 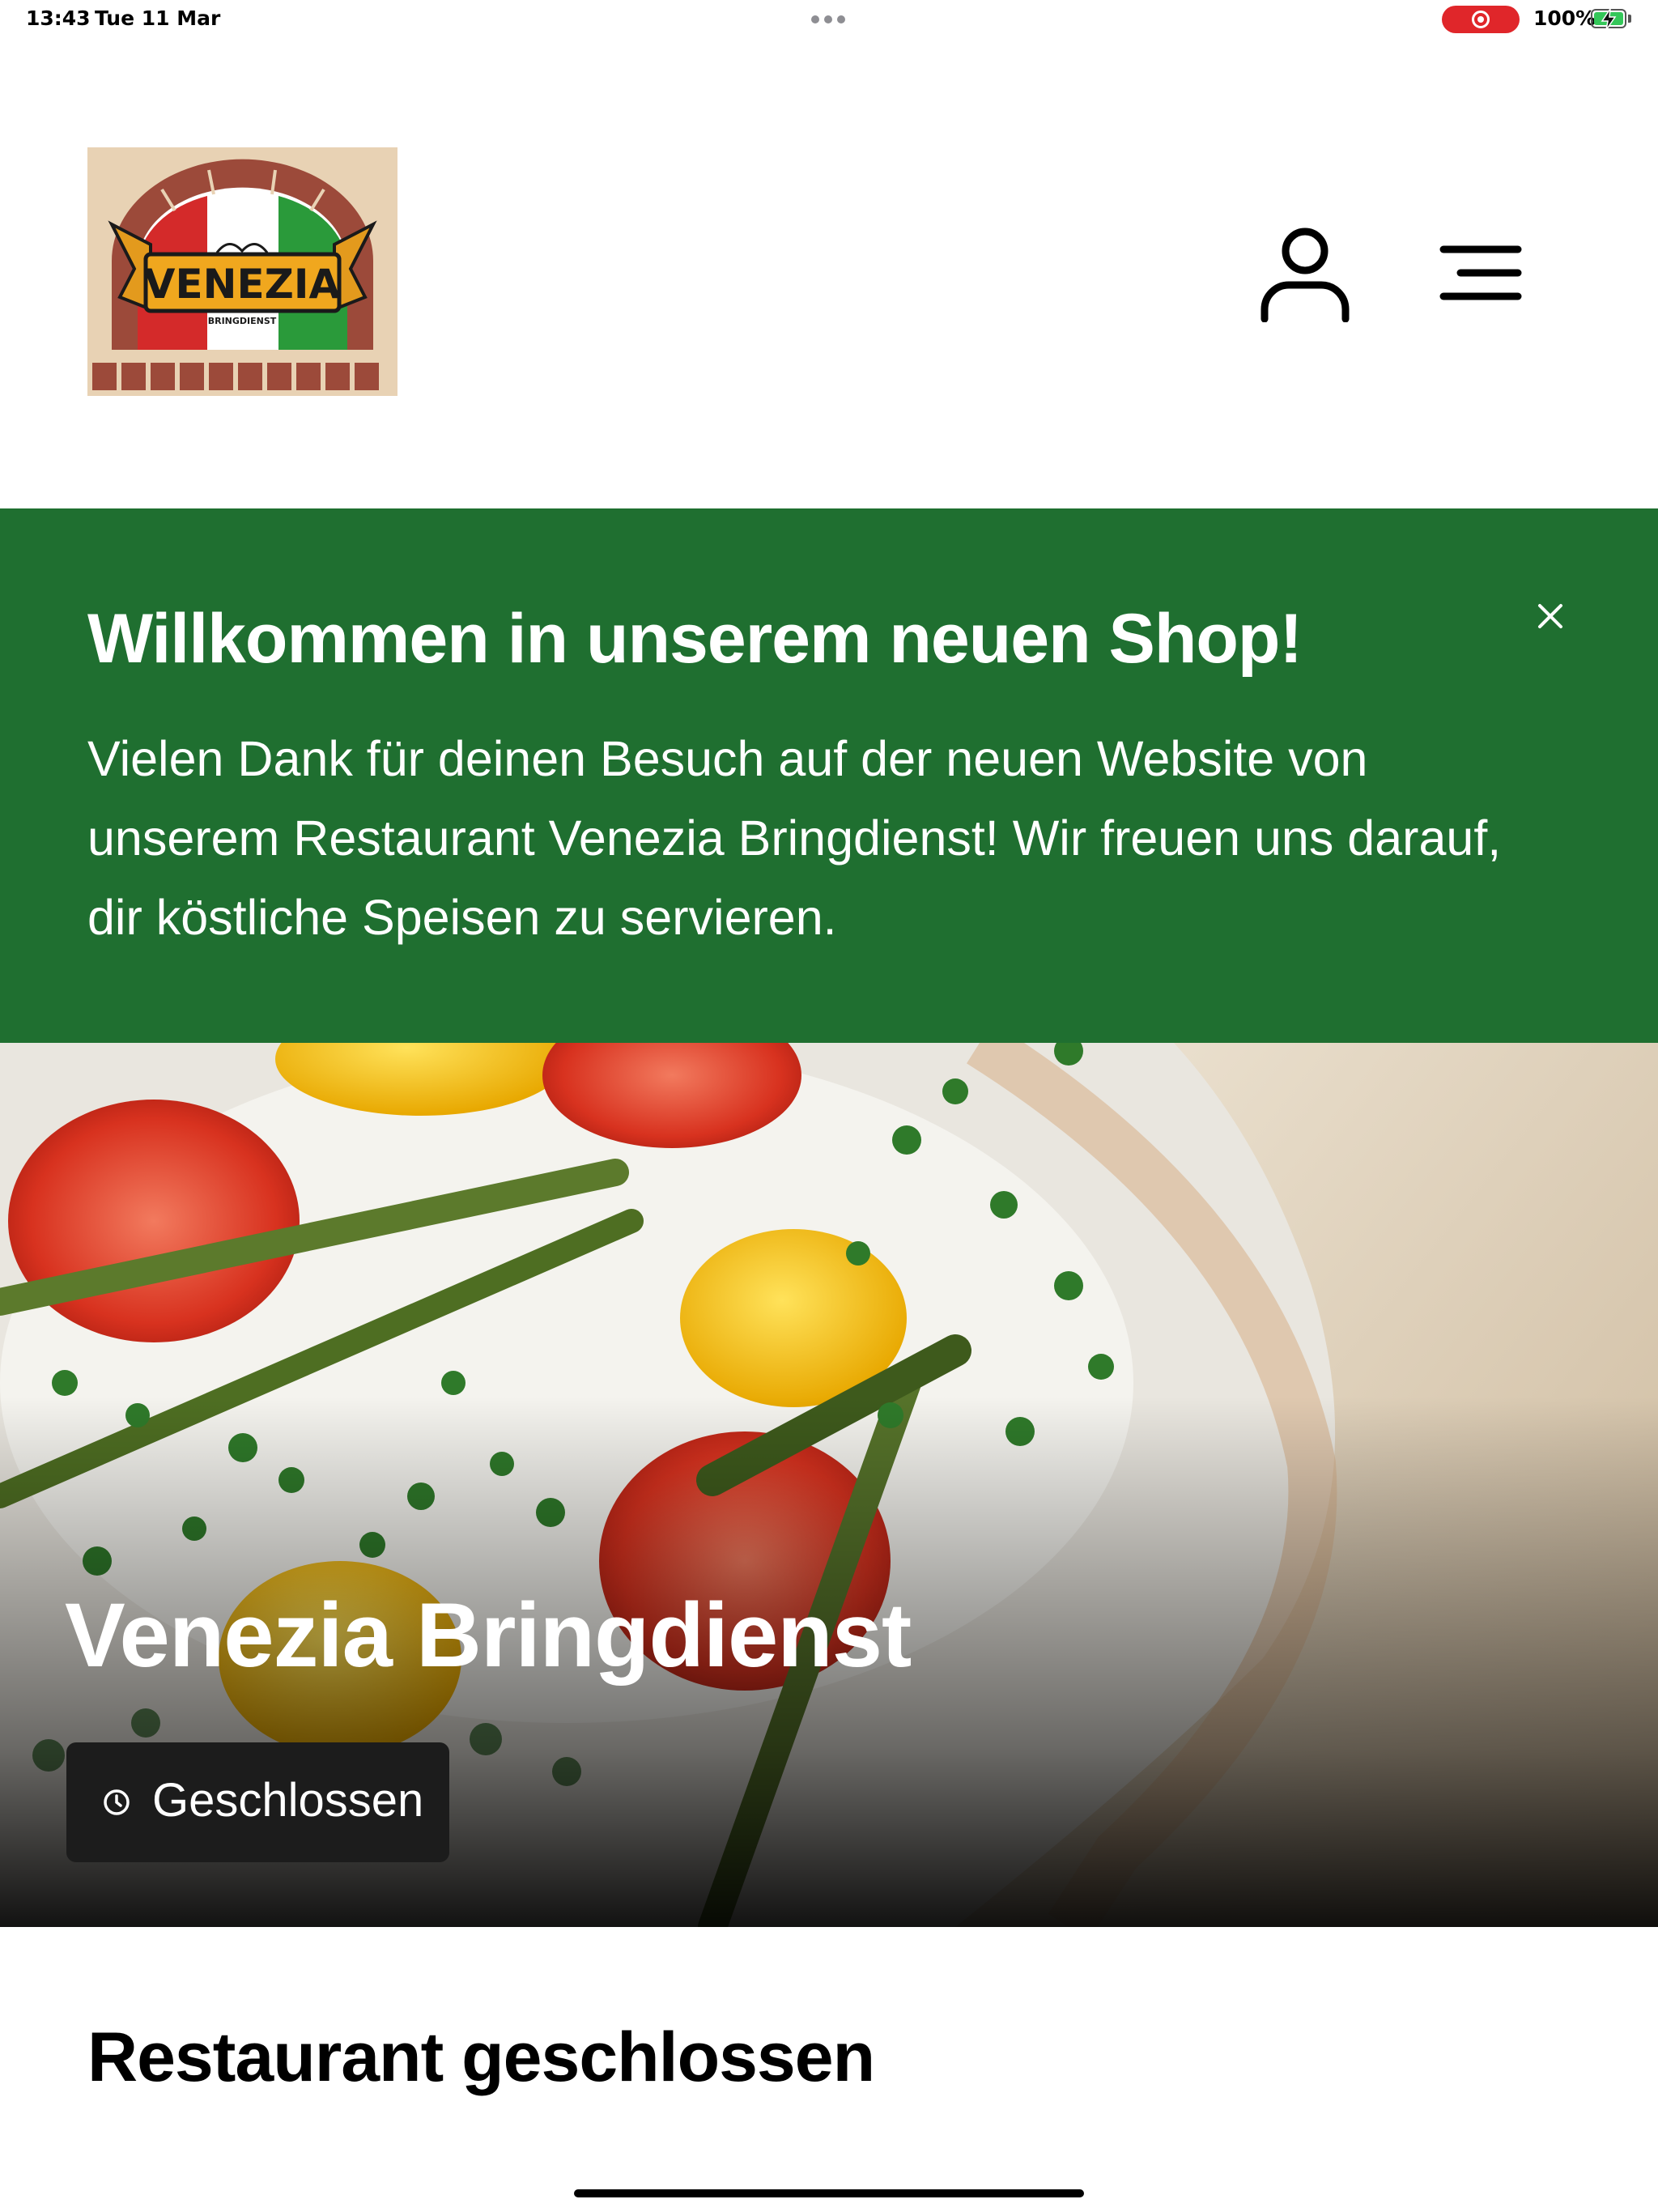 I want to click on status-bar: 13:43 Tue 11 Mar 100%, so click(x=829, y=19).